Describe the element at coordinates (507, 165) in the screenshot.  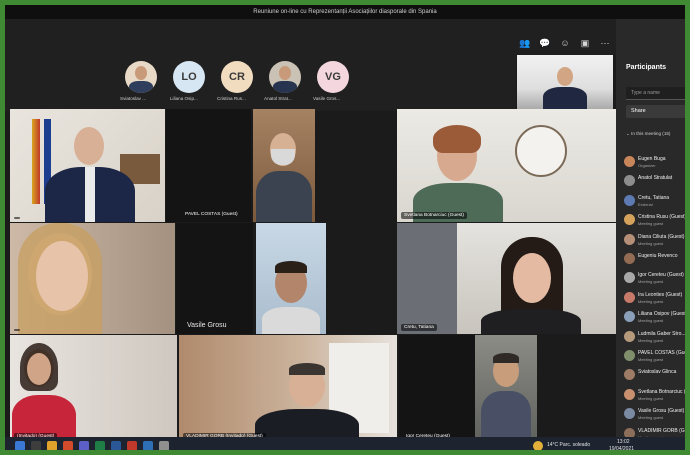
I see `video-tile: Svetlana Botnarciuc (Guest)` at that location.